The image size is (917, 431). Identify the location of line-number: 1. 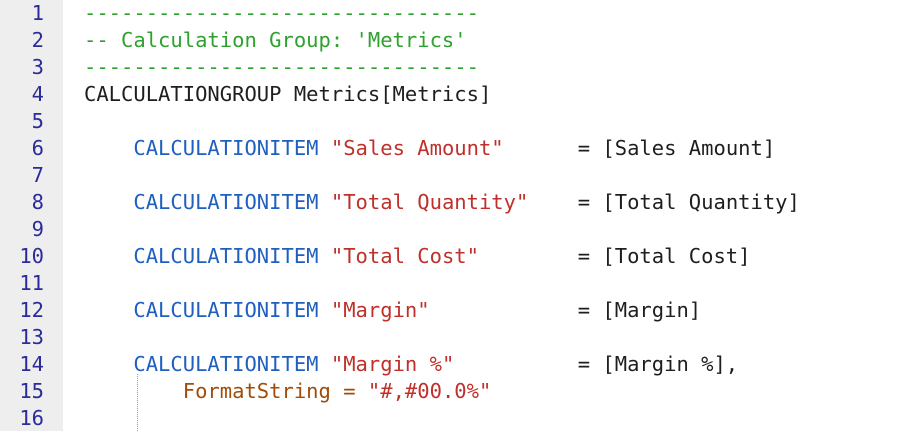
(37, 13).